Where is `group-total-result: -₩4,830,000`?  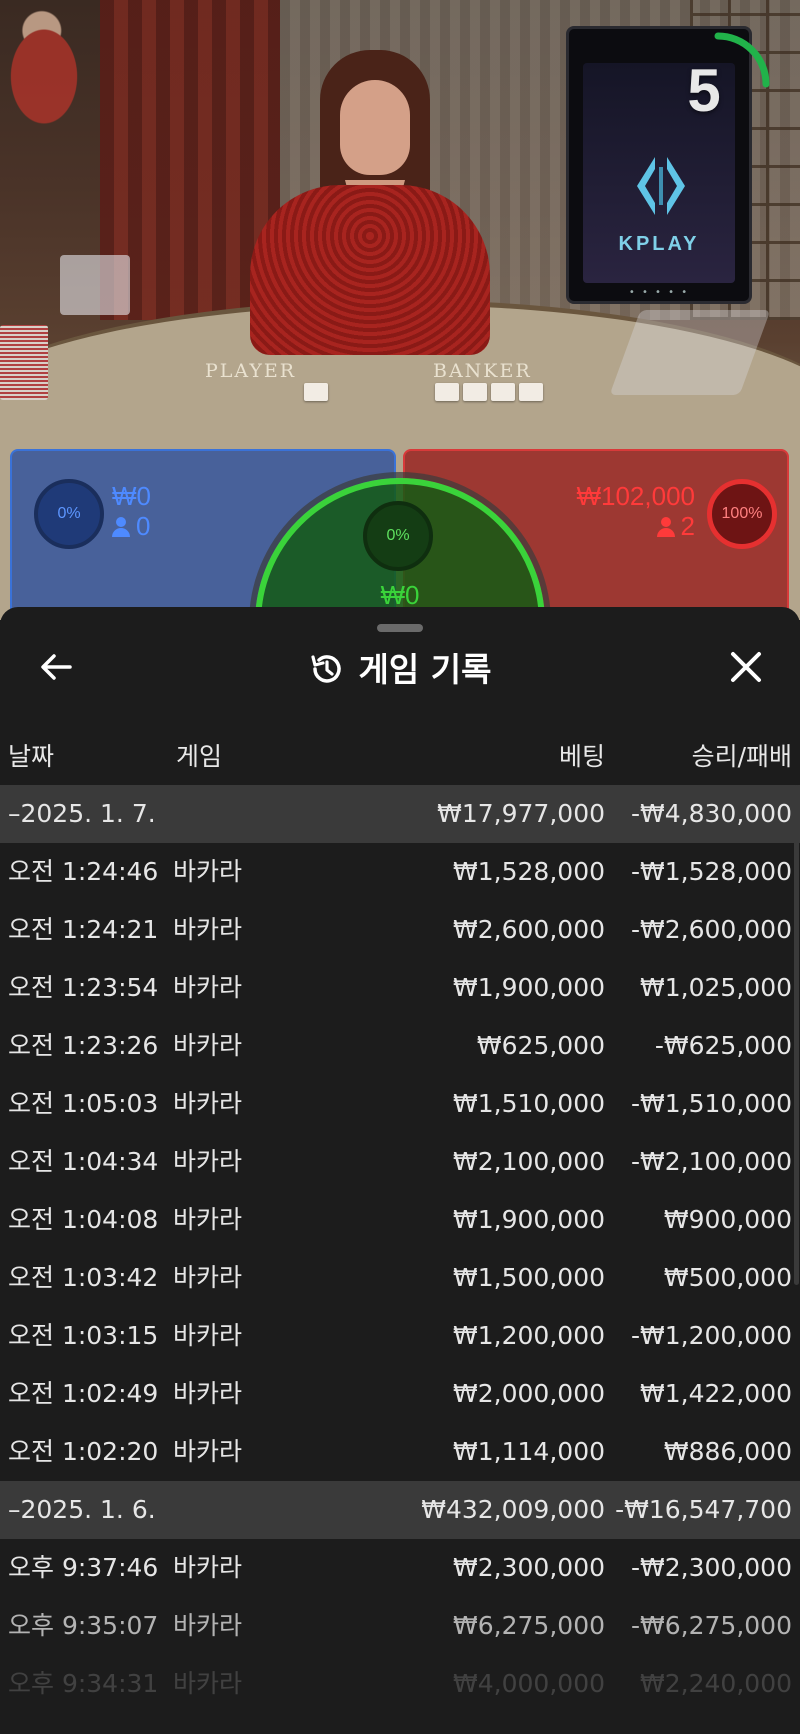
group-total-result: -₩4,830,000 is located at coordinates (711, 813).